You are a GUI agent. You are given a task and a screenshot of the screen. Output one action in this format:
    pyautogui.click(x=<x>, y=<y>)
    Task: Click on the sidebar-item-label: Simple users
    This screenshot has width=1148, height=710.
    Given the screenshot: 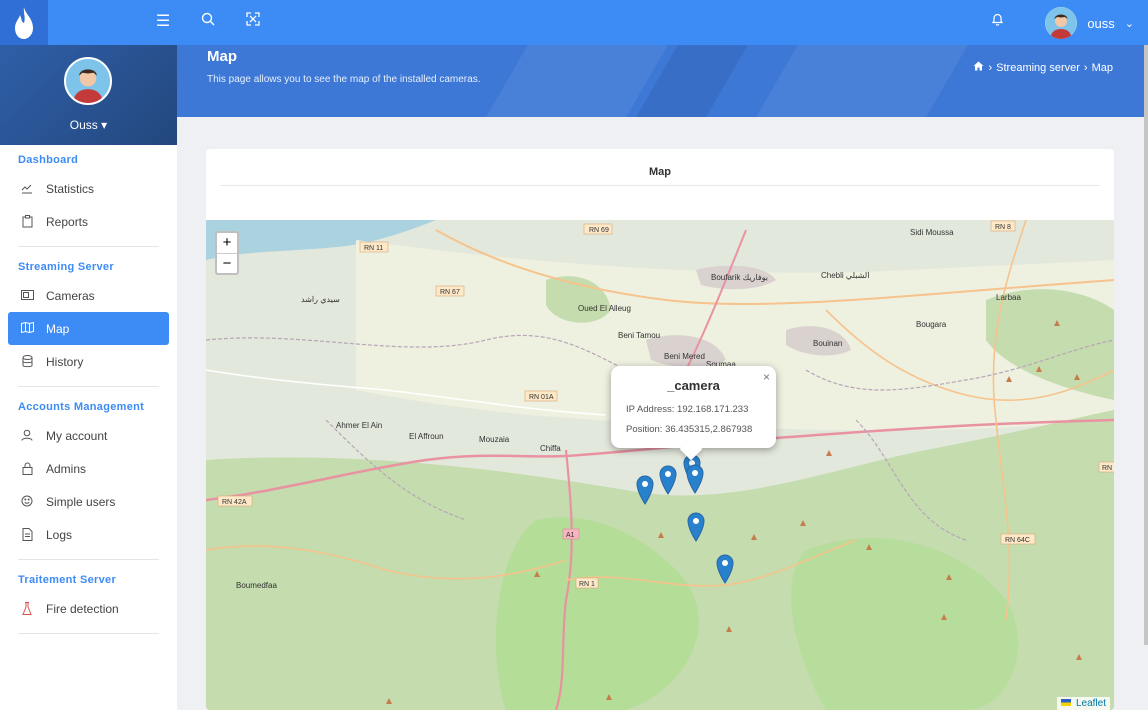 What is the action you would take?
    pyautogui.click(x=81, y=501)
    